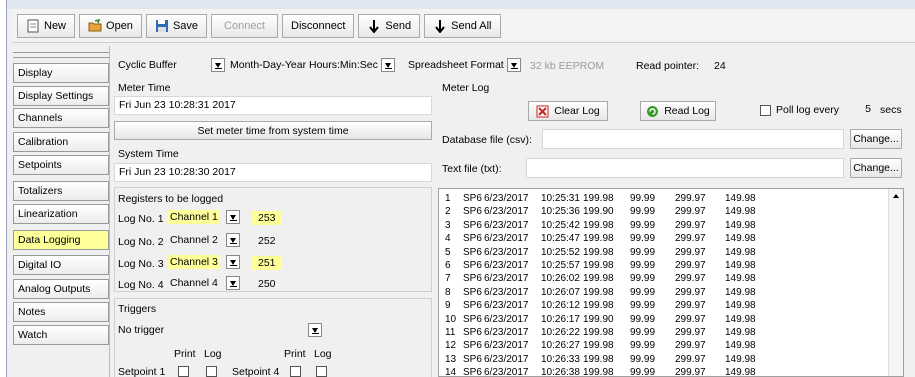 This screenshot has width=915, height=377. Describe the element at coordinates (176, 25) in the screenshot. I see `save-button: Save` at that location.